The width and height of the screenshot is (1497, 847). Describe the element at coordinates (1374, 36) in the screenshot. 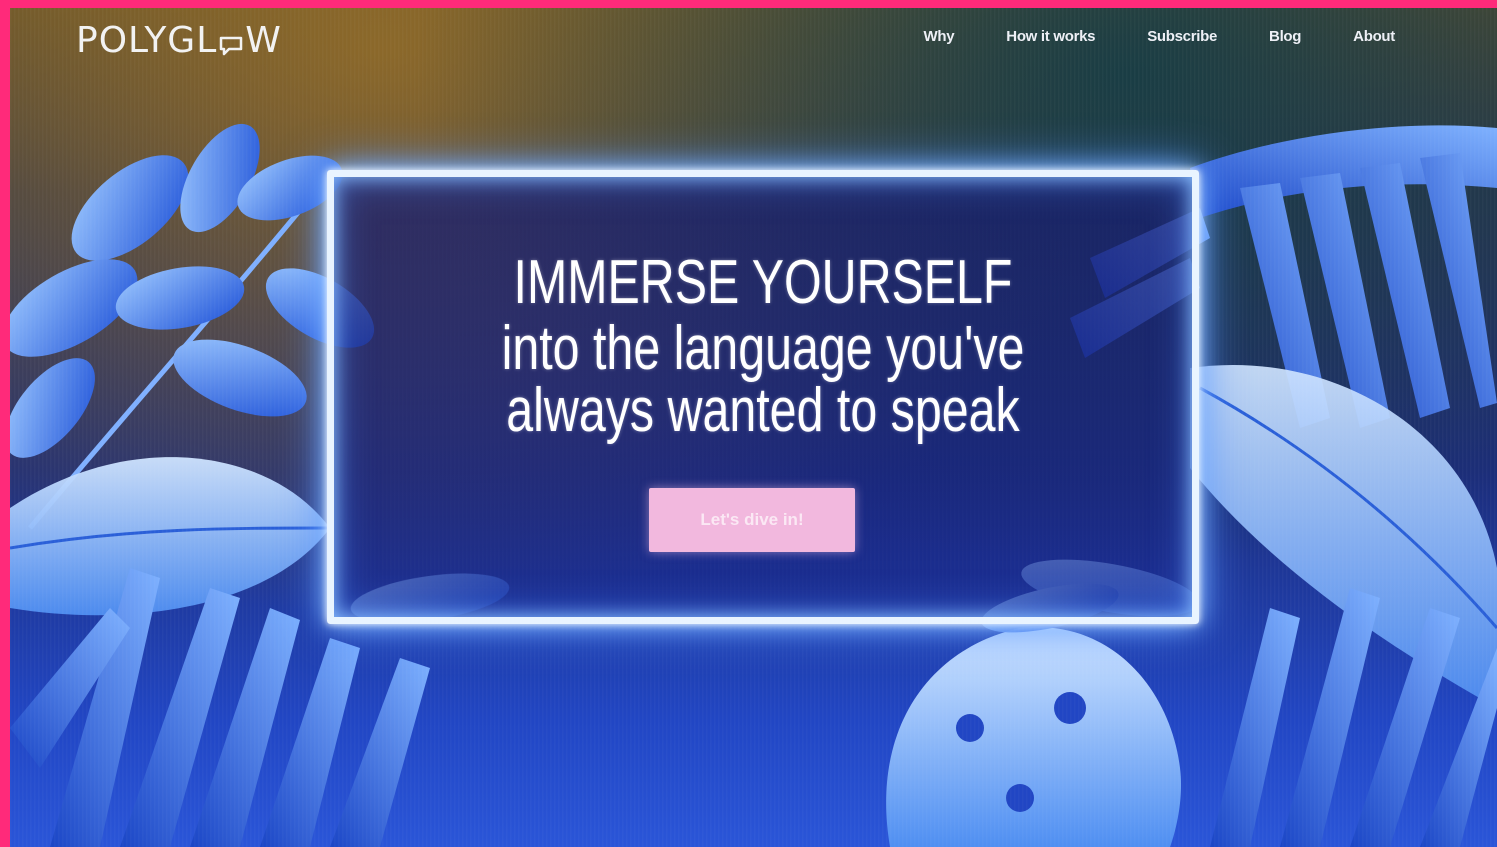

I see `nav-link-about: About` at that location.